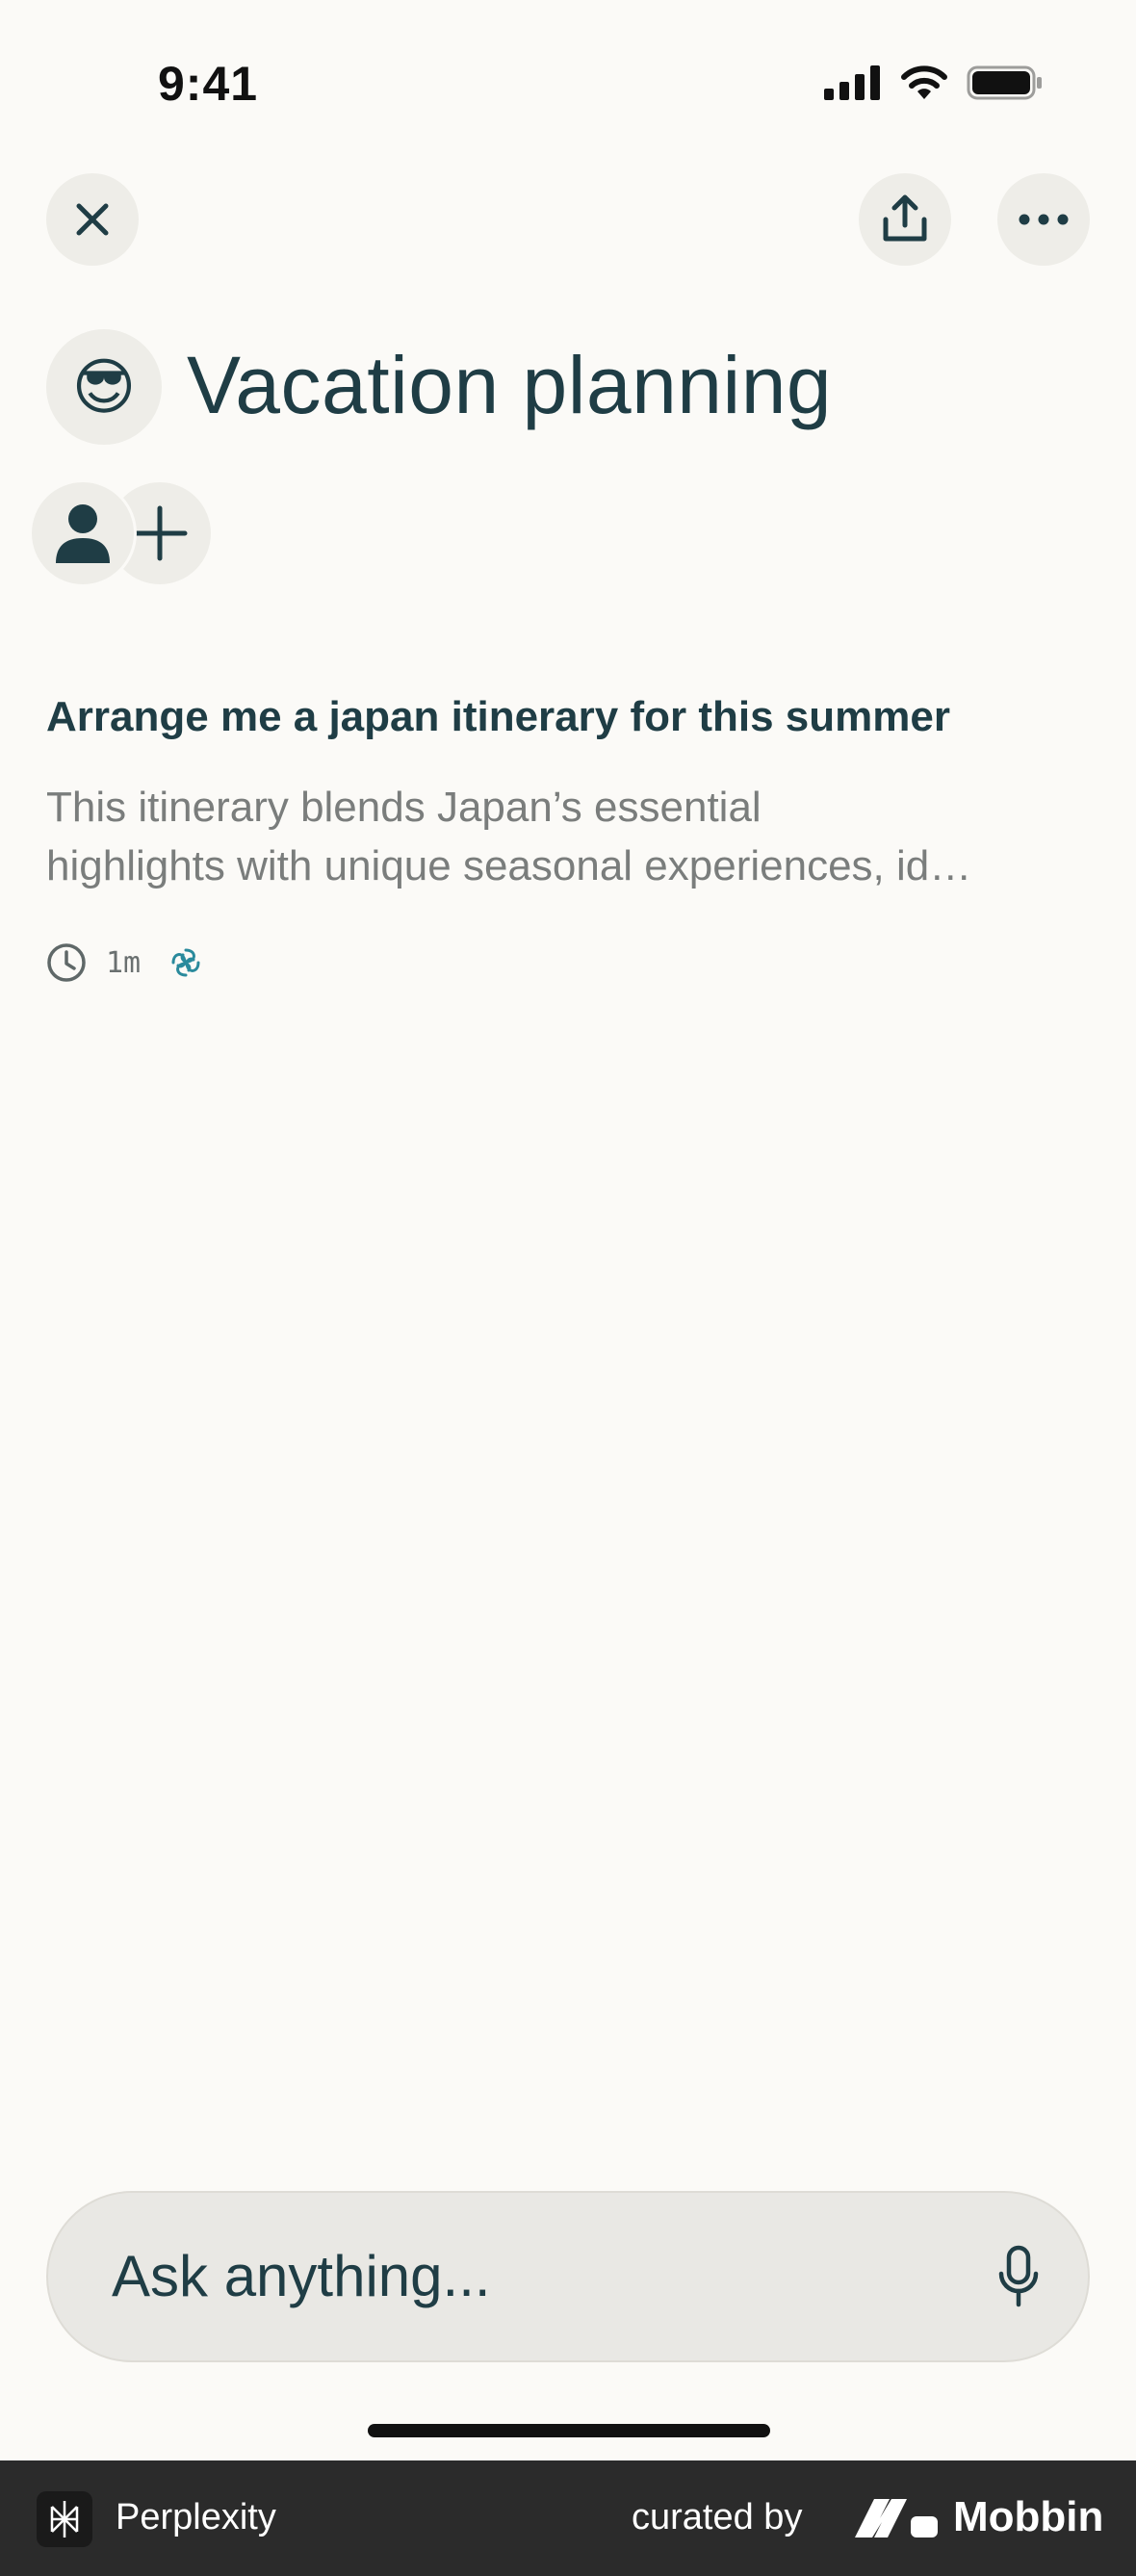 The width and height of the screenshot is (1136, 2576). What do you see at coordinates (160, 533) in the screenshot?
I see `plus-icon` at bounding box center [160, 533].